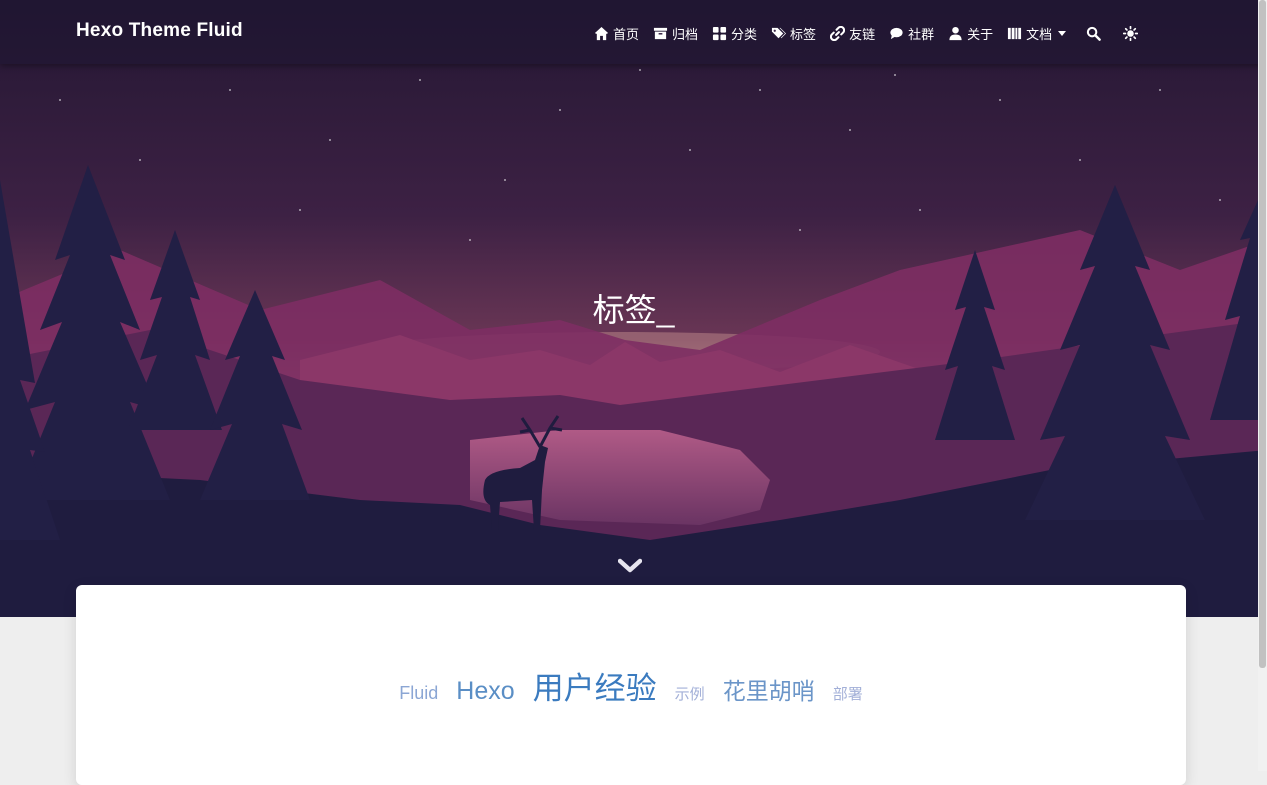 This screenshot has height=785, width=1267. What do you see at coordinates (630, 566) in the screenshot?
I see `scroll-down-chevron-icon` at bounding box center [630, 566].